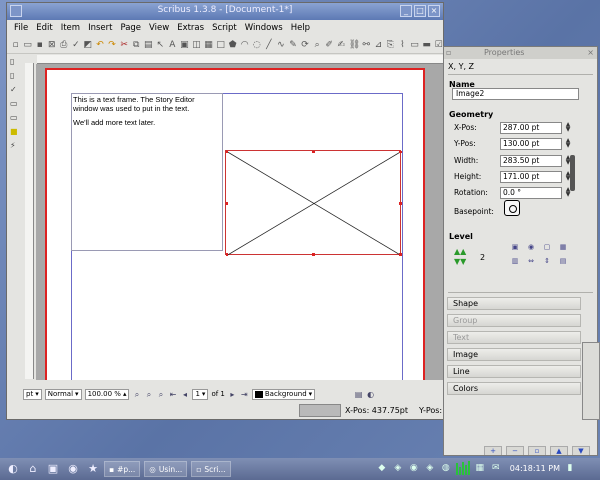 Image resolution: width=600 pixels, height=480 pixels. I want to click on keep-ratio-chain-icon, so click(572, 173).